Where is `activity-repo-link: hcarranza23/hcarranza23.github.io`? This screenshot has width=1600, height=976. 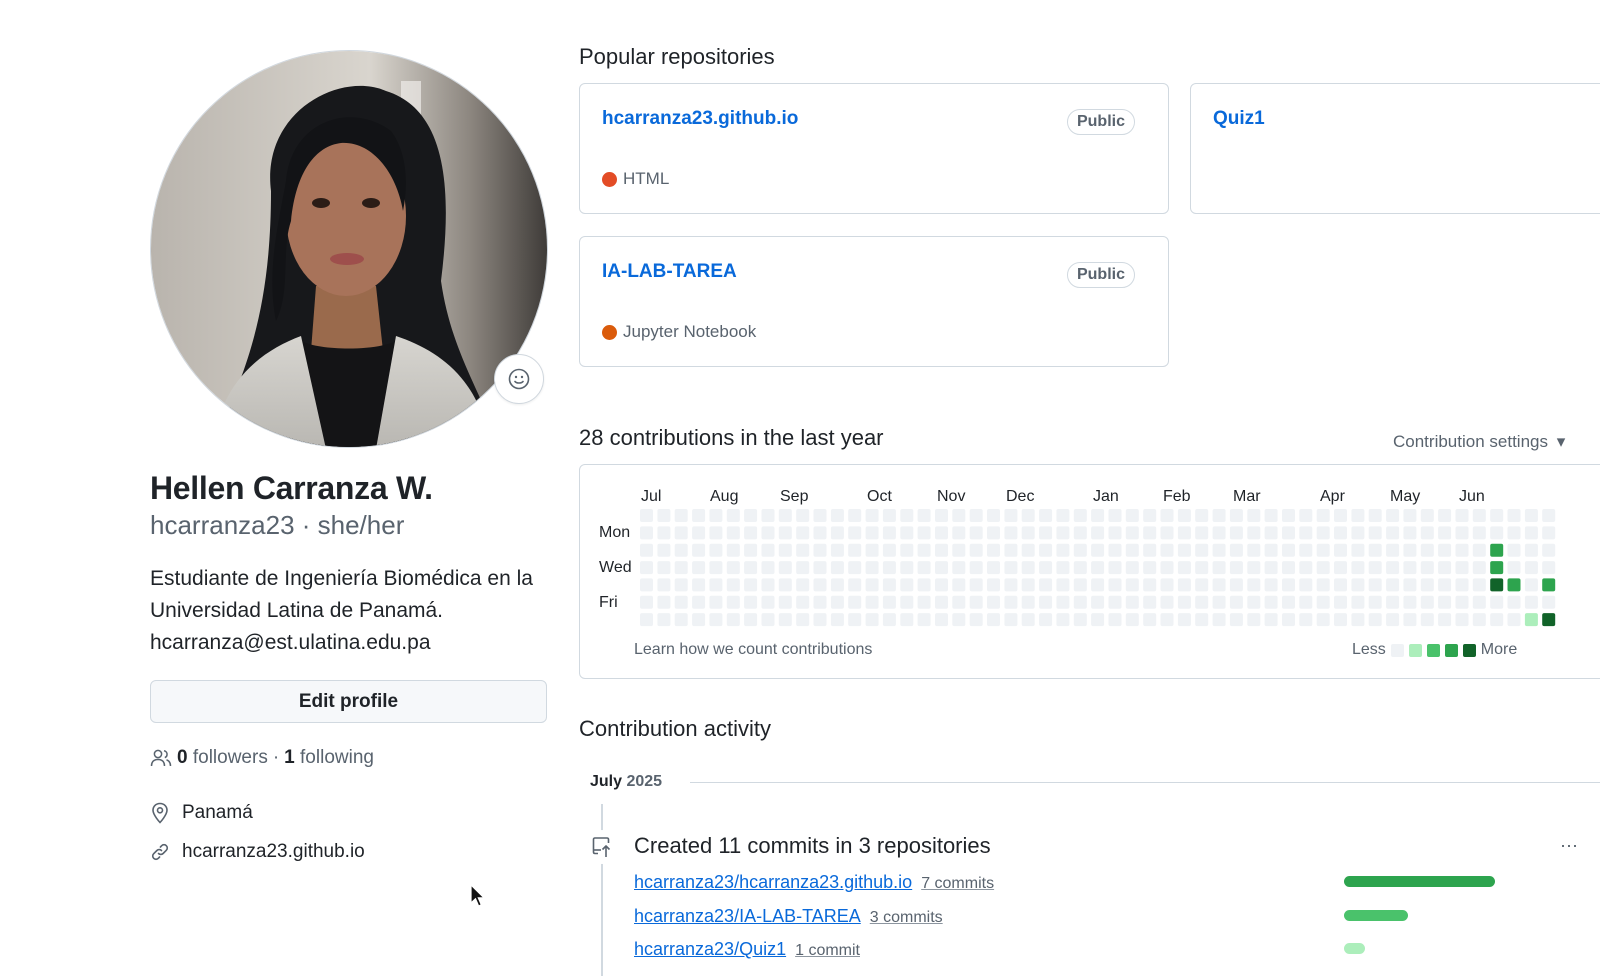
activity-repo-link: hcarranza23/hcarranza23.github.io is located at coordinates (773, 882).